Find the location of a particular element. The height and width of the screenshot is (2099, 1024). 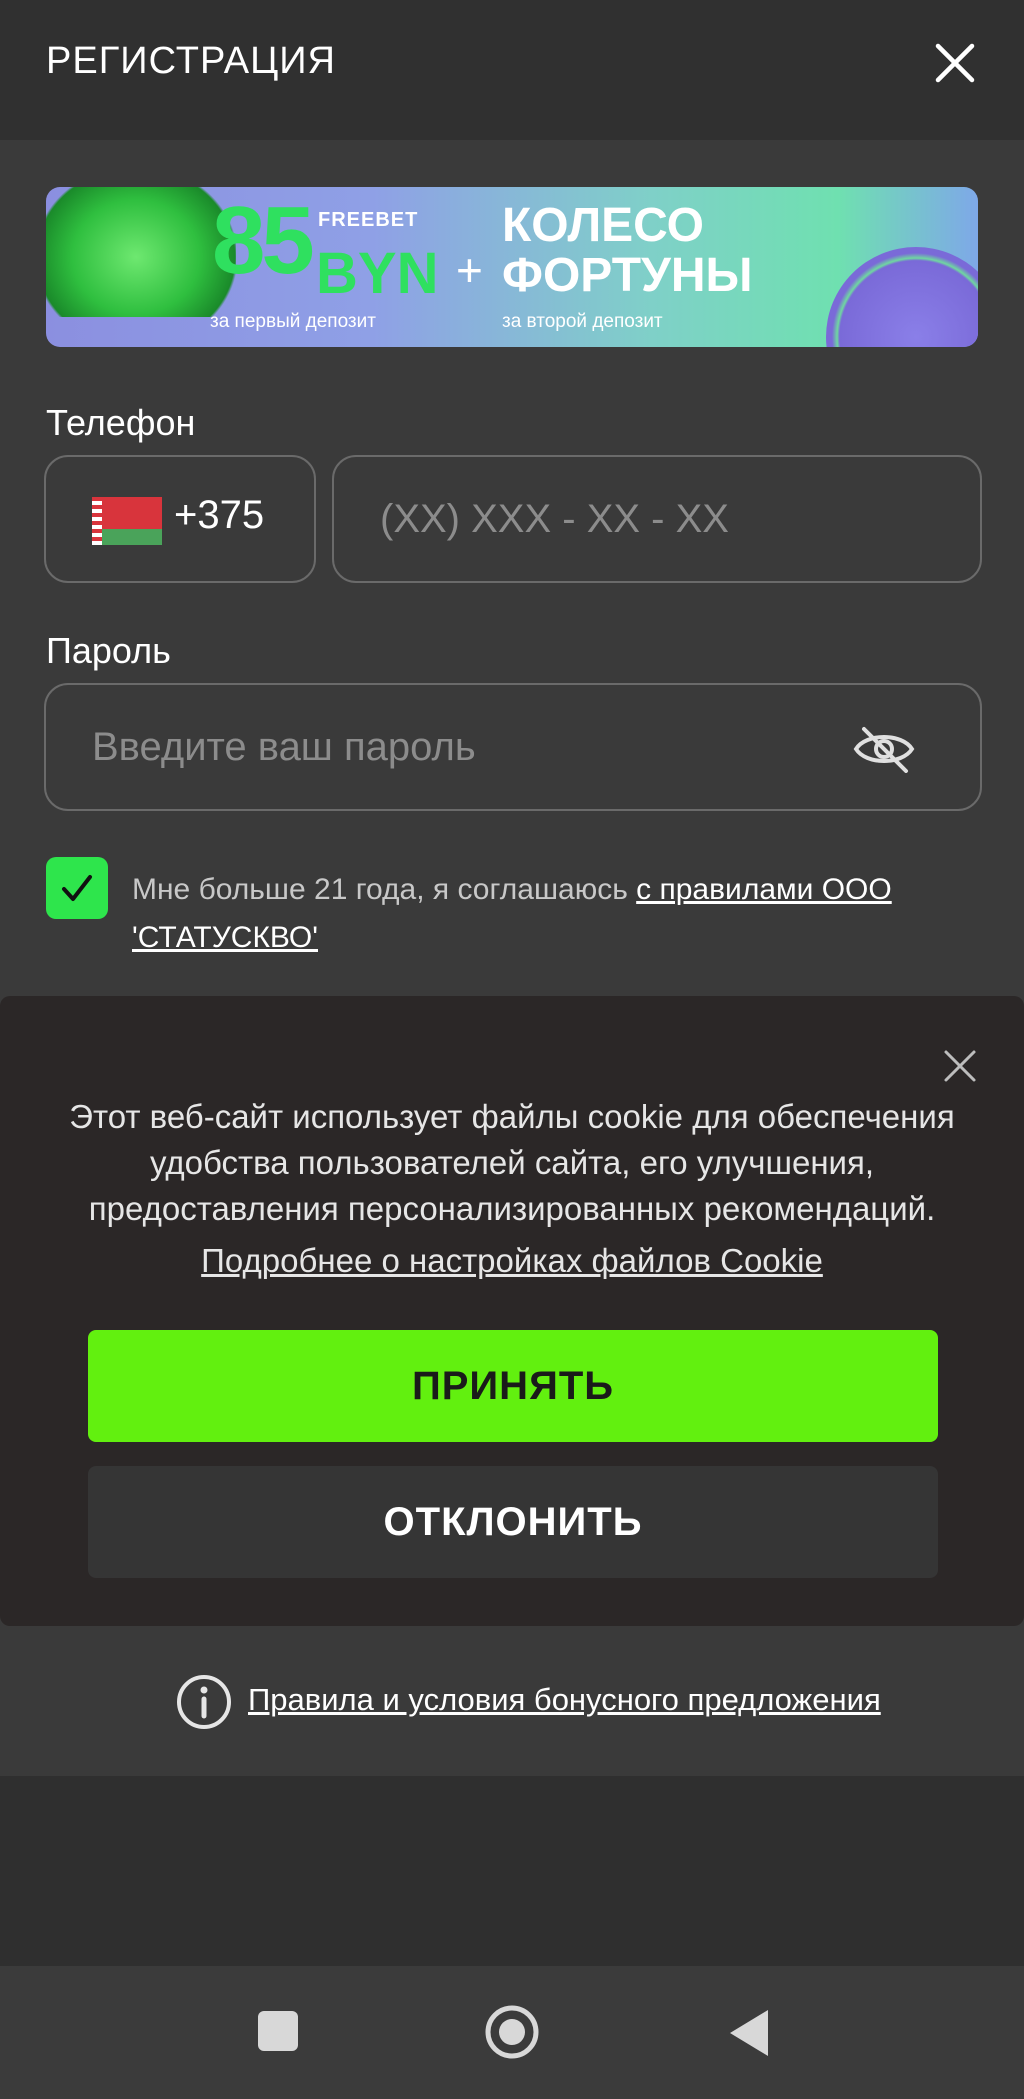

wheel-image is located at coordinates (902, 297).